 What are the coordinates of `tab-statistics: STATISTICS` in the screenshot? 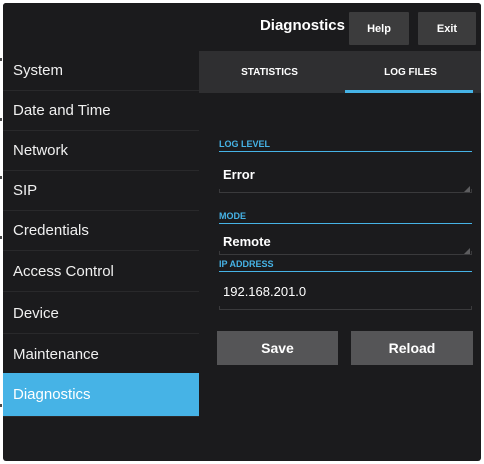 It's located at (269, 72).